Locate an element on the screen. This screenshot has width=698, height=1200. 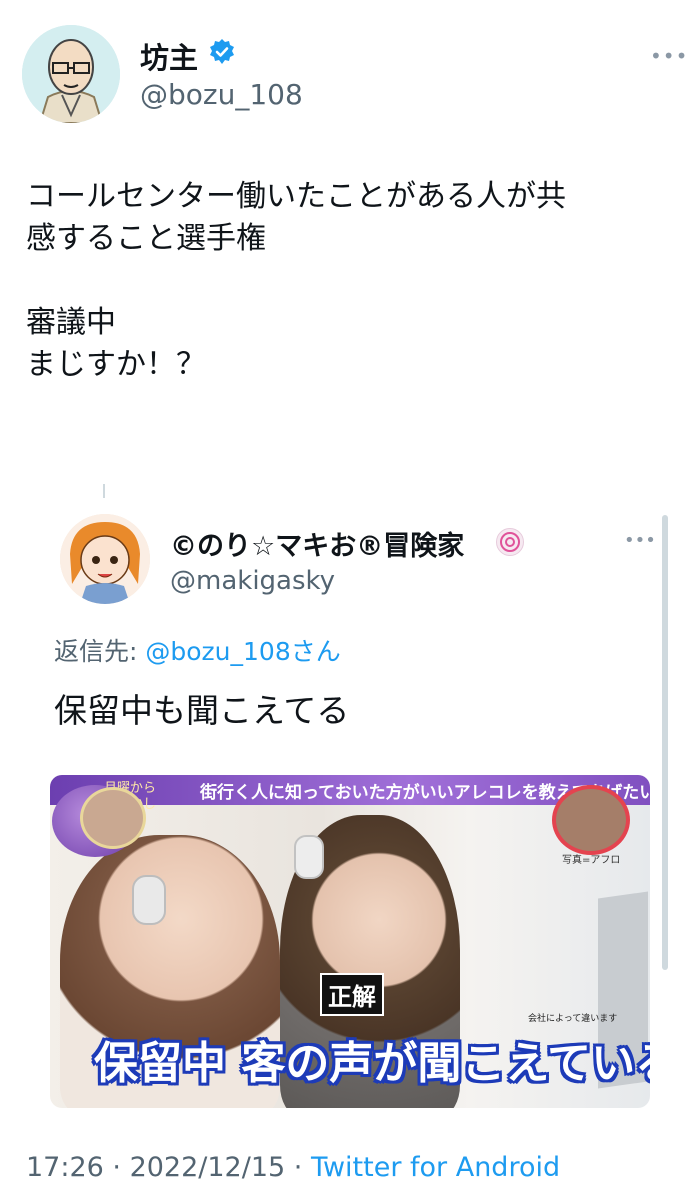
image-caption: 保留中 客の声が聞こえている is located at coordinates (372, 1059).